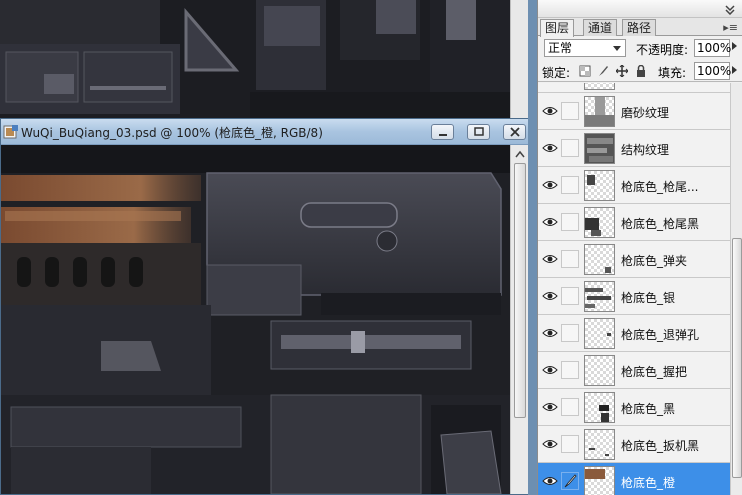 The height and width of the screenshot is (495, 742). What do you see at coordinates (557, 28) in the screenshot?
I see `tab-layers: 图层` at bounding box center [557, 28].